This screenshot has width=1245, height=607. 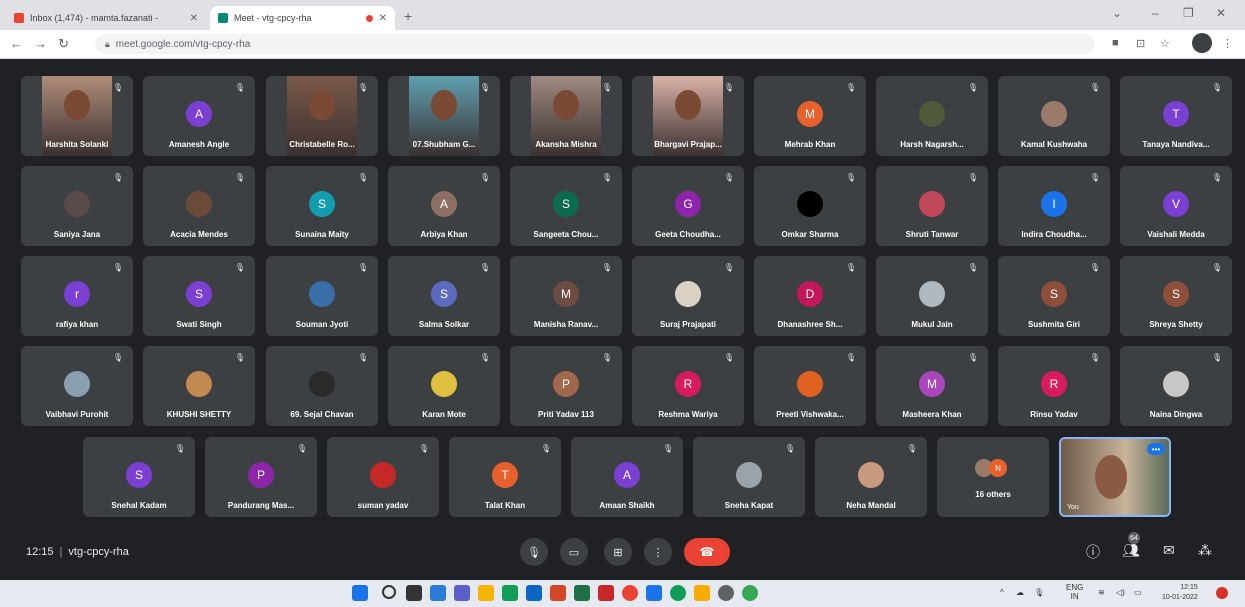 What do you see at coordinates (1054, 296) in the screenshot?
I see `participant-tile-sushmita-giri: S 🎙︎ Sushmita Giri` at bounding box center [1054, 296].